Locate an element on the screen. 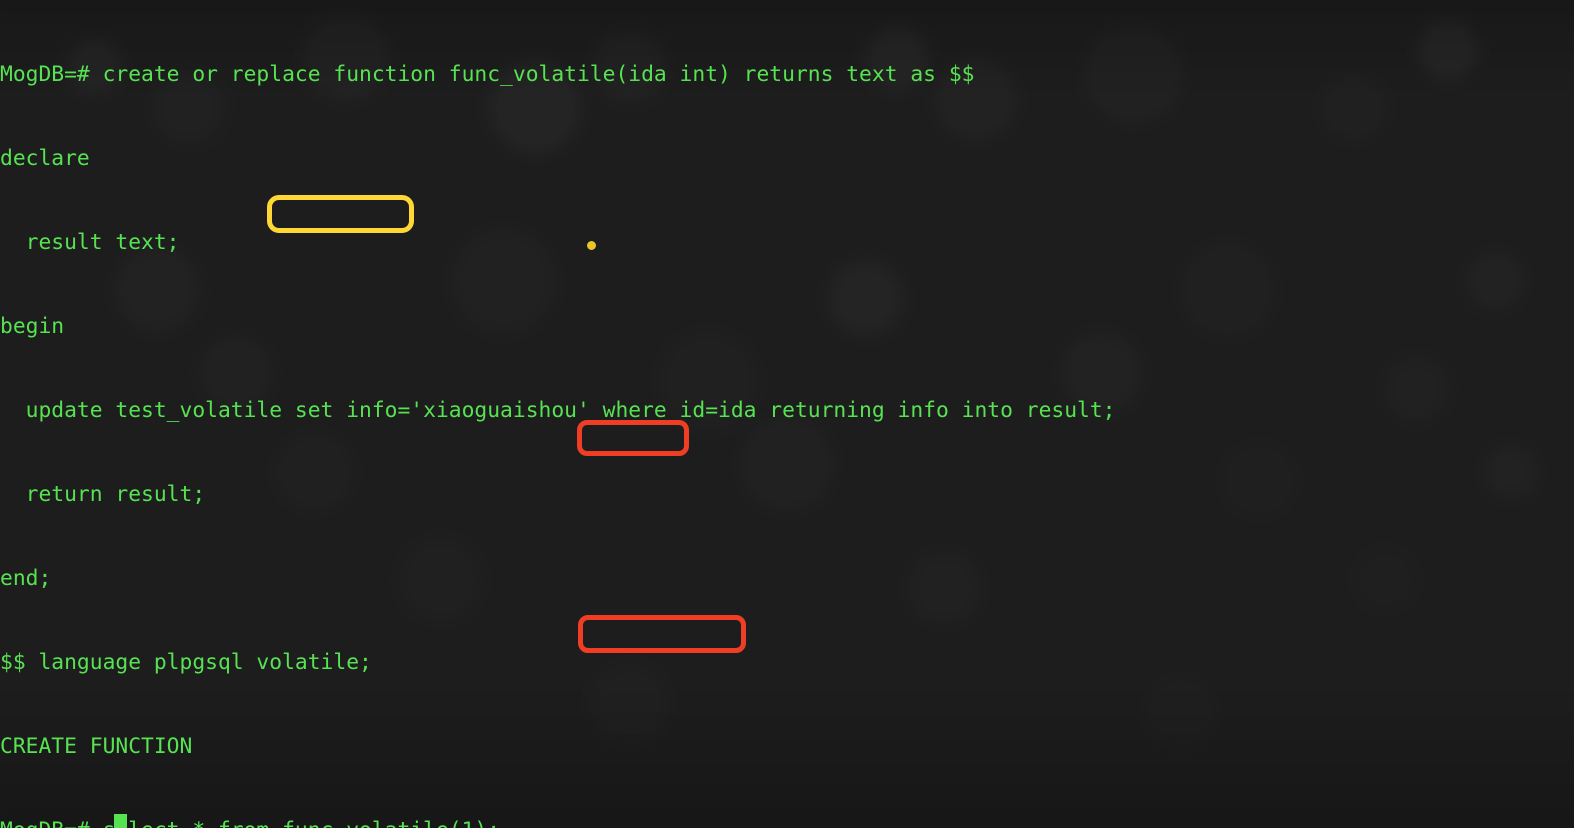 This screenshot has height=828, width=1574. terminal-line: $$ language plpgsql volatile; is located at coordinates (186, 662).